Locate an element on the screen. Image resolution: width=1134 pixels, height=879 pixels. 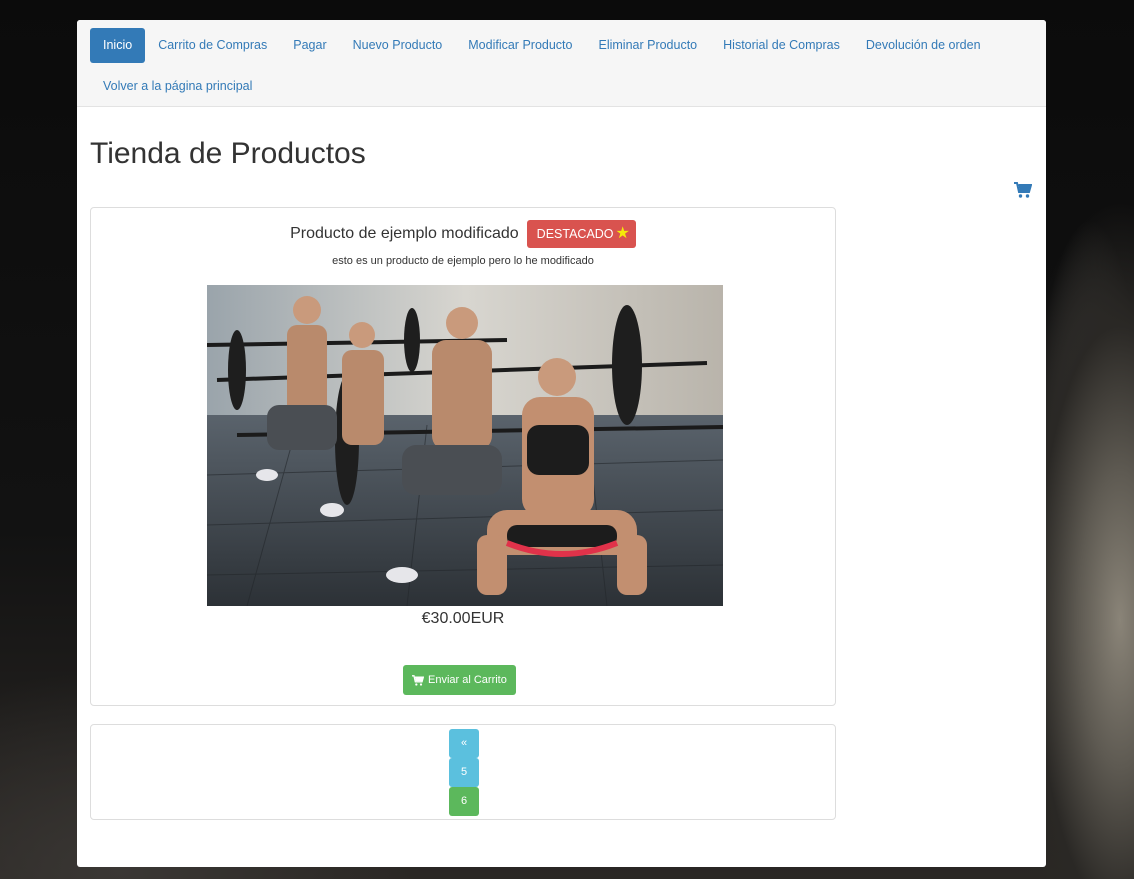
pagination: « 5 6 is located at coordinates (463, 772).